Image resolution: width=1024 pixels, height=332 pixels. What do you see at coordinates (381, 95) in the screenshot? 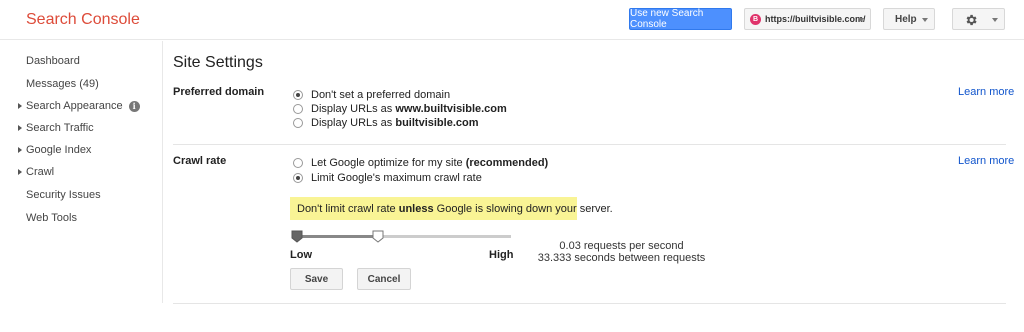
I see `radio-label: Don't set a preferred domain` at bounding box center [381, 95].